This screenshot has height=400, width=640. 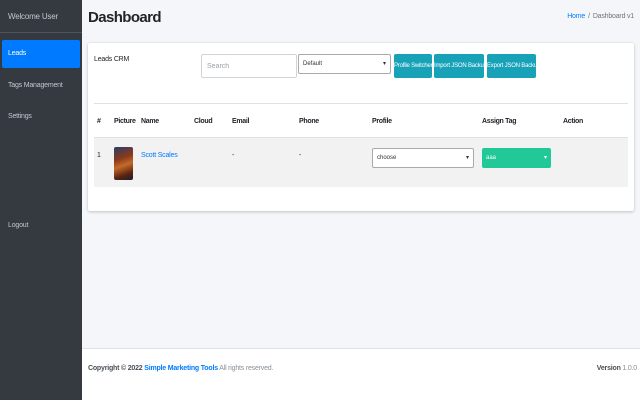 I want to click on assign-tag-value: aaa, so click(x=491, y=158).